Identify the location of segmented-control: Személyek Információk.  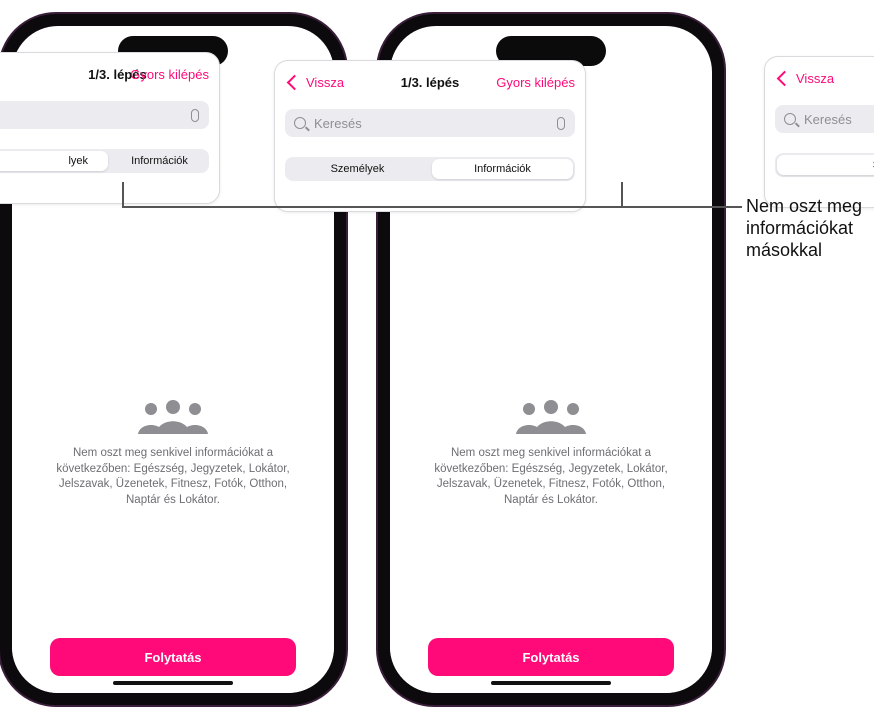
(430, 169).